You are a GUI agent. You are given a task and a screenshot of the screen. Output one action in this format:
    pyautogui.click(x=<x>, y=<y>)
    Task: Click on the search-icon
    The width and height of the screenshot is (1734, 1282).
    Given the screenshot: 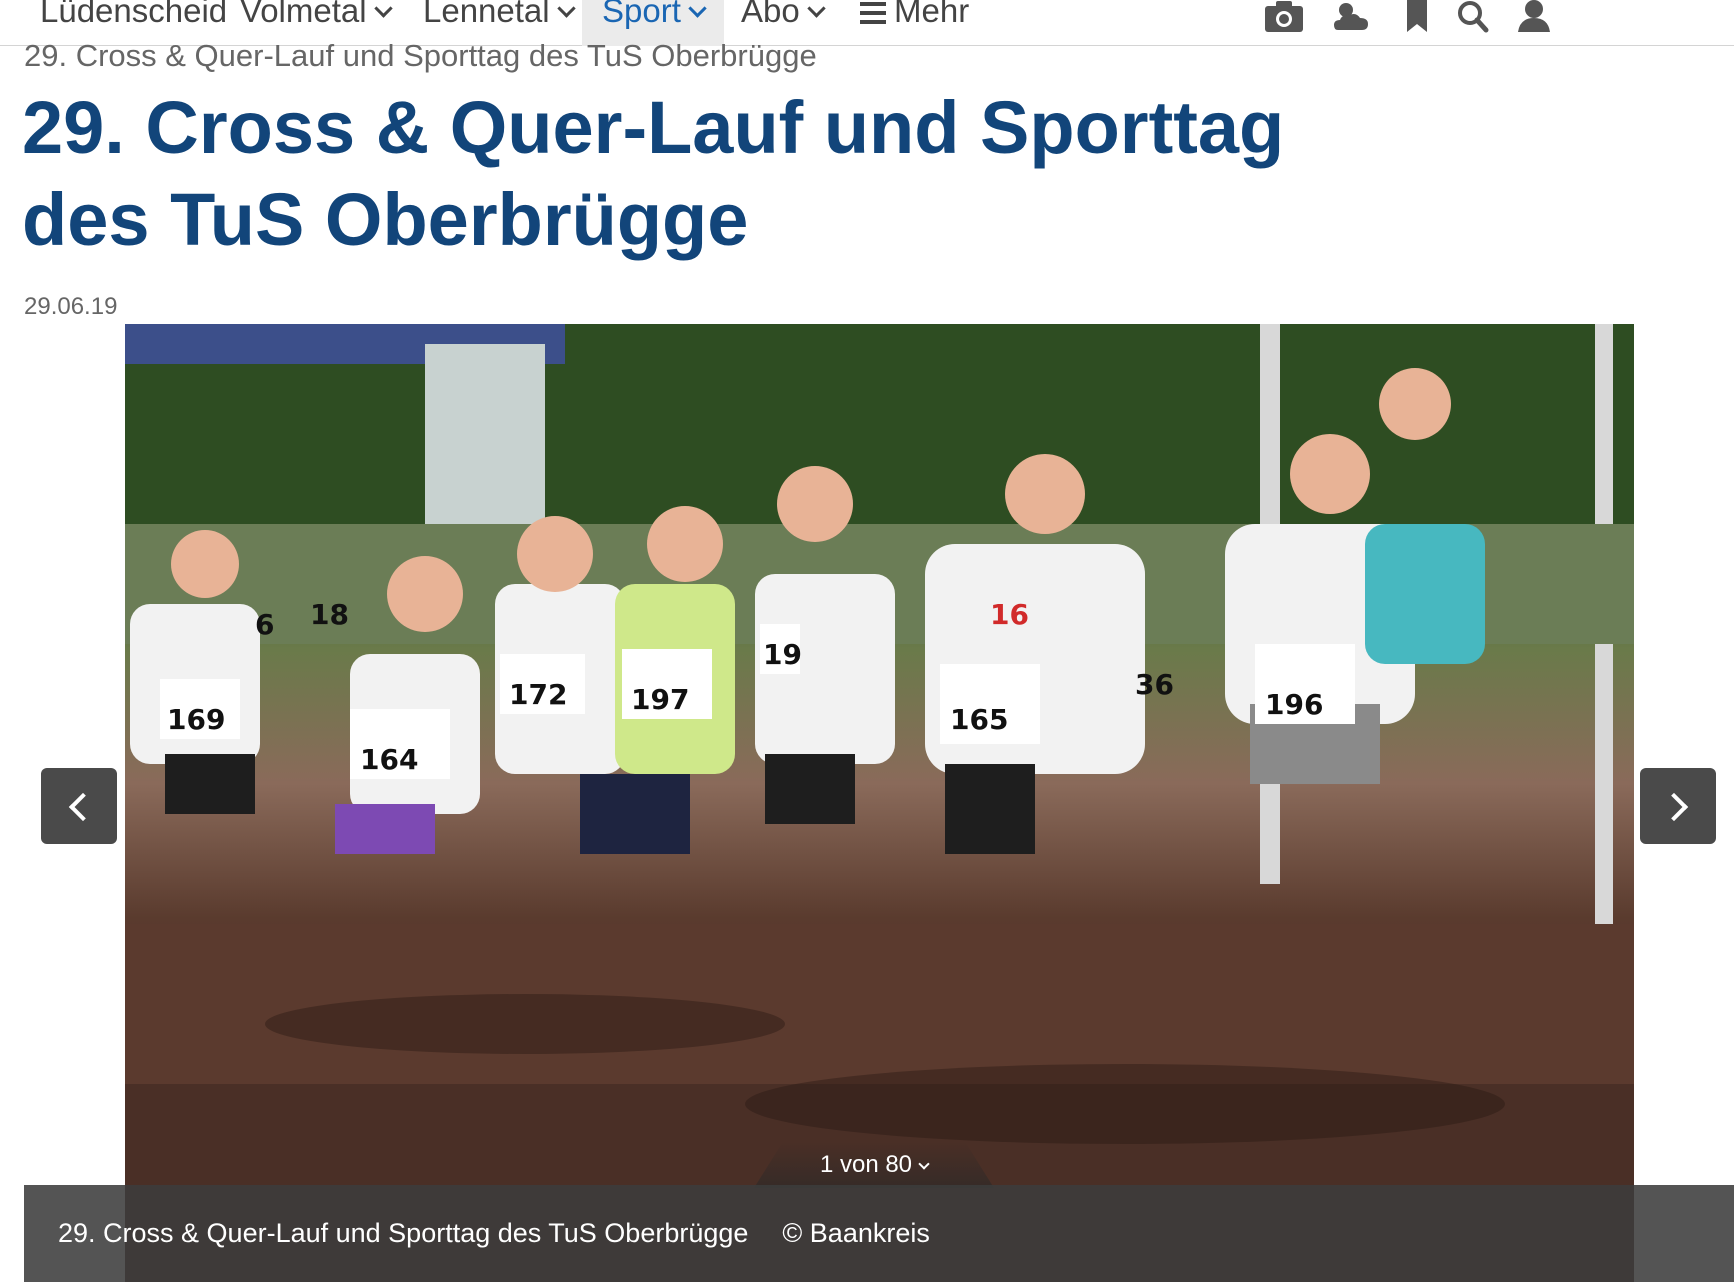 What is the action you would take?
    pyautogui.click(x=1474, y=17)
    